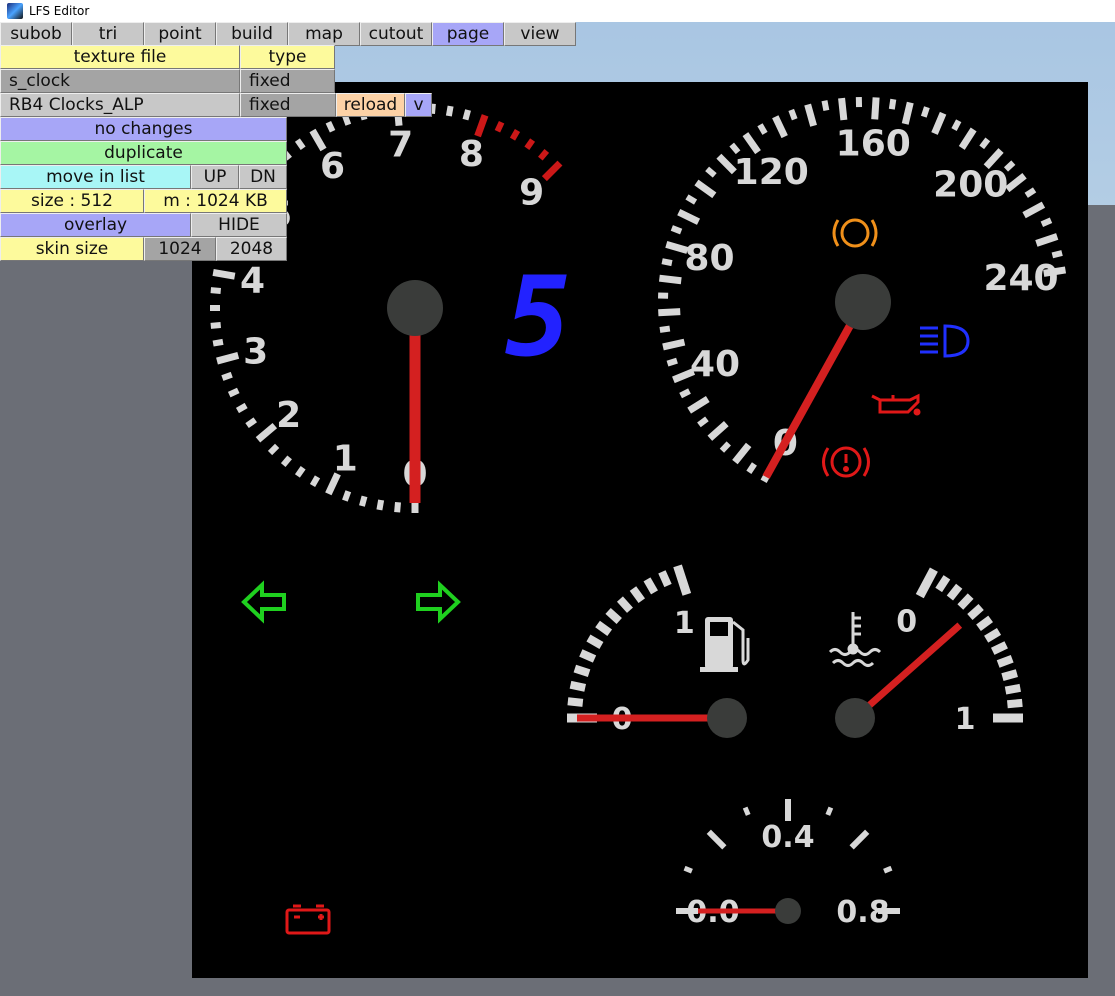 The image size is (1115, 996). I want to click on size-label: size : 512, so click(72, 201).